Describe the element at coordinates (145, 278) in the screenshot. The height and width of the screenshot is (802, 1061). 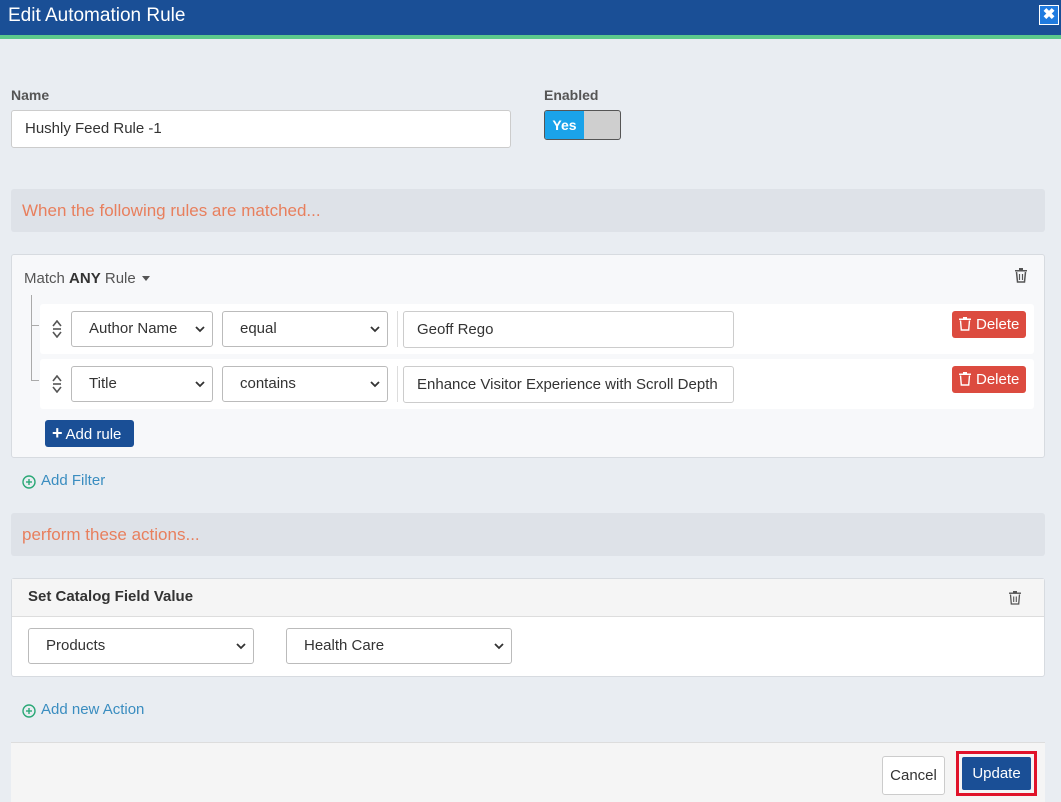
I see `caret-down-icon` at that location.